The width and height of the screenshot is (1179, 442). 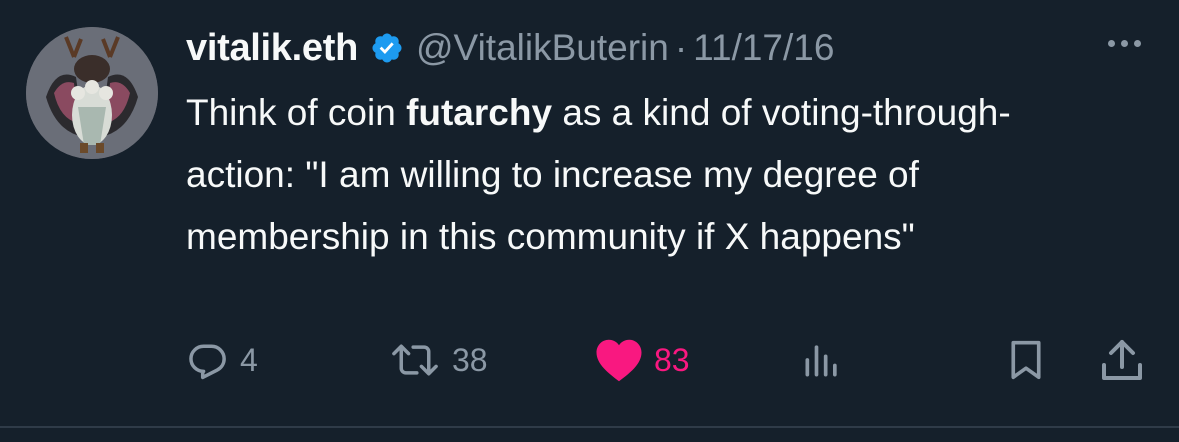 What do you see at coordinates (589, 427) in the screenshot?
I see `divider` at bounding box center [589, 427].